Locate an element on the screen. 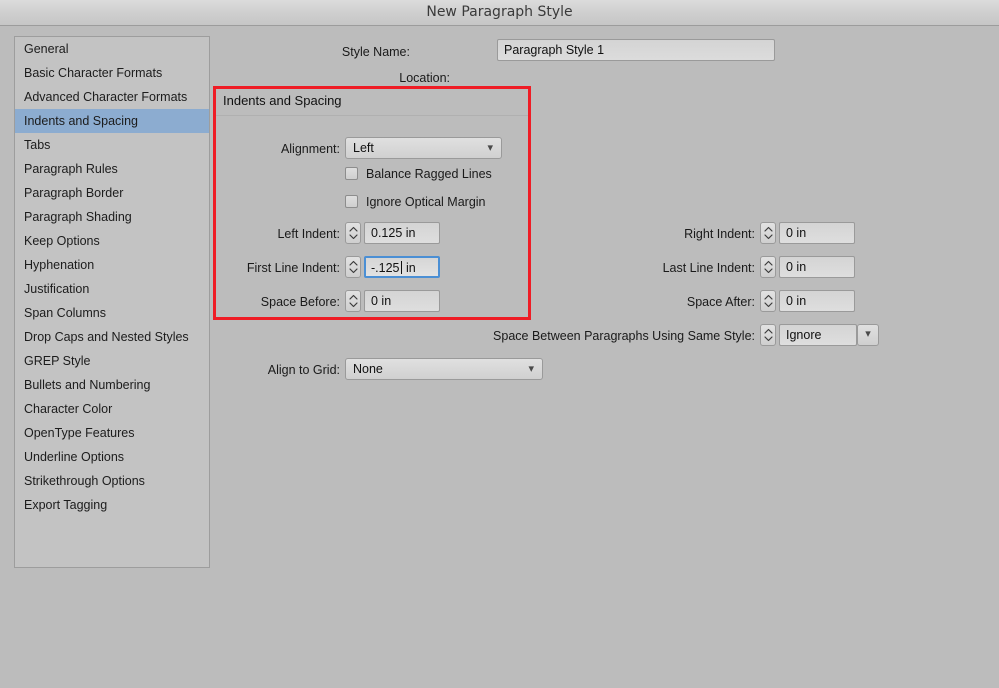 This screenshot has width=999, height=688. ignore-optical-margin-label: Ignore Optical Margin is located at coordinates (426, 202).